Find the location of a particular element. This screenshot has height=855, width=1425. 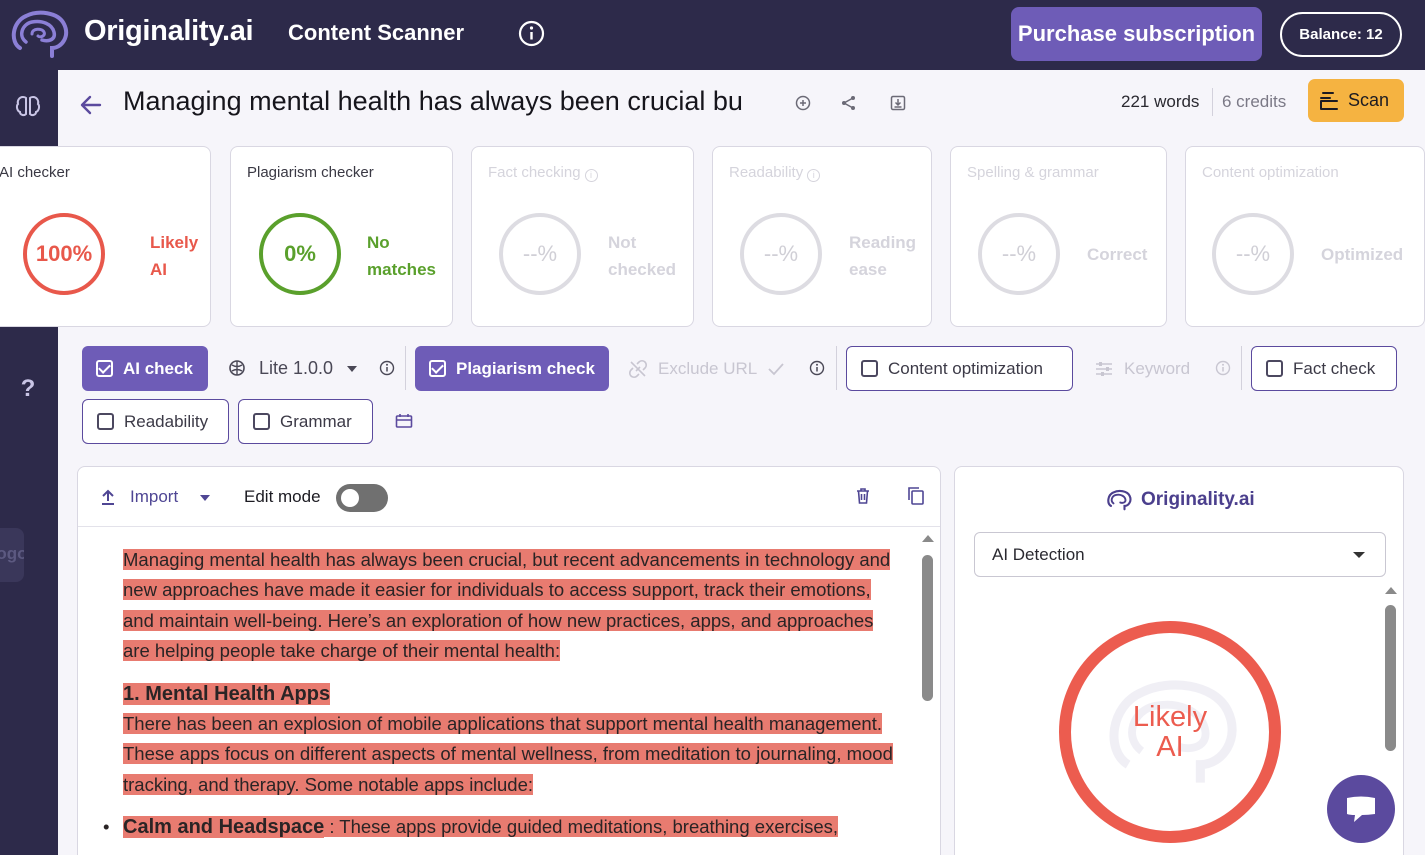

upload-icon is located at coordinates (108, 497).